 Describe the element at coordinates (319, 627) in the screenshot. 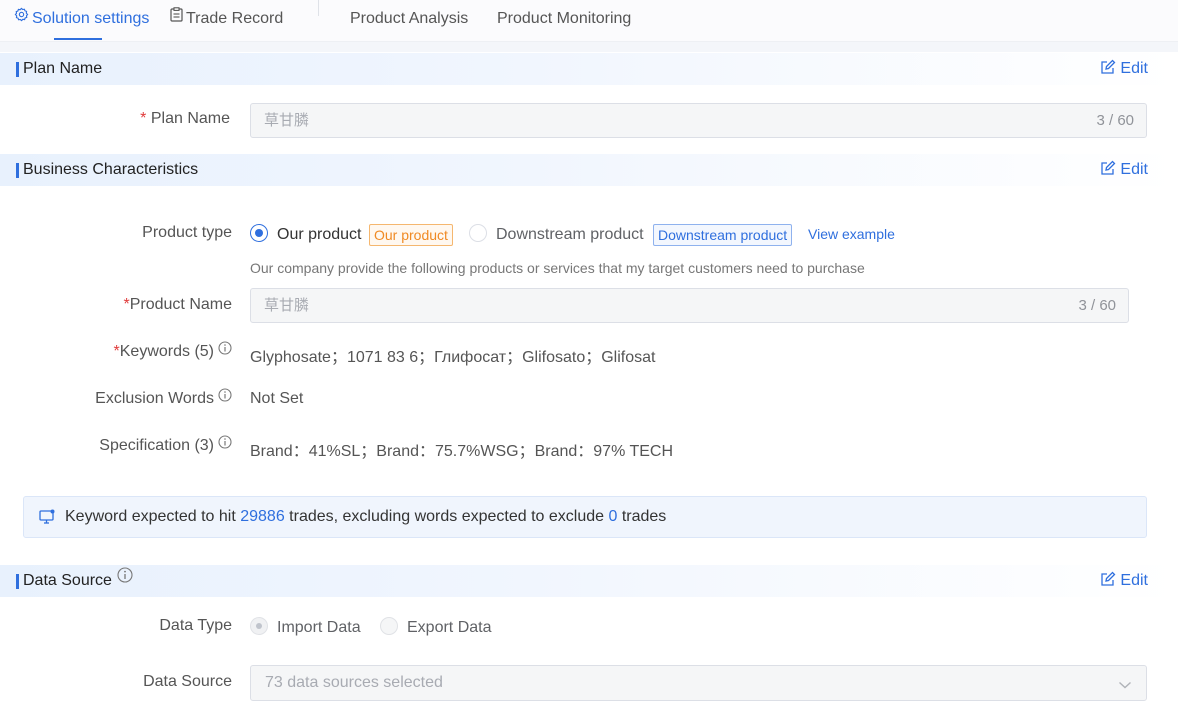

I see `radio-label: Import Data` at that location.